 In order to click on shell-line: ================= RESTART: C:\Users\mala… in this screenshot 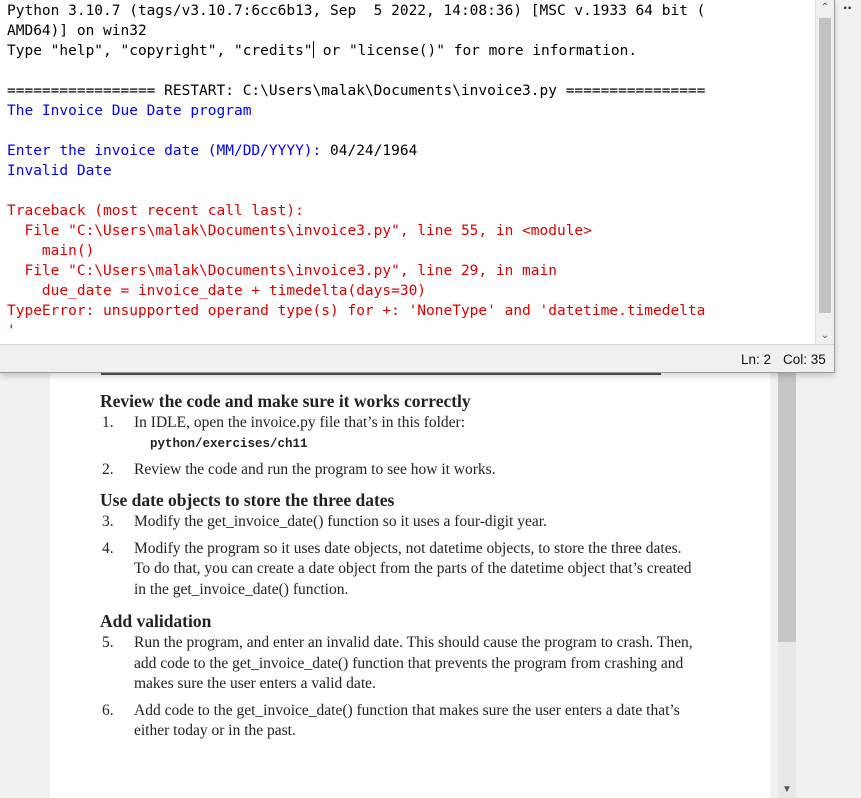, I will do `click(408, 91)`.